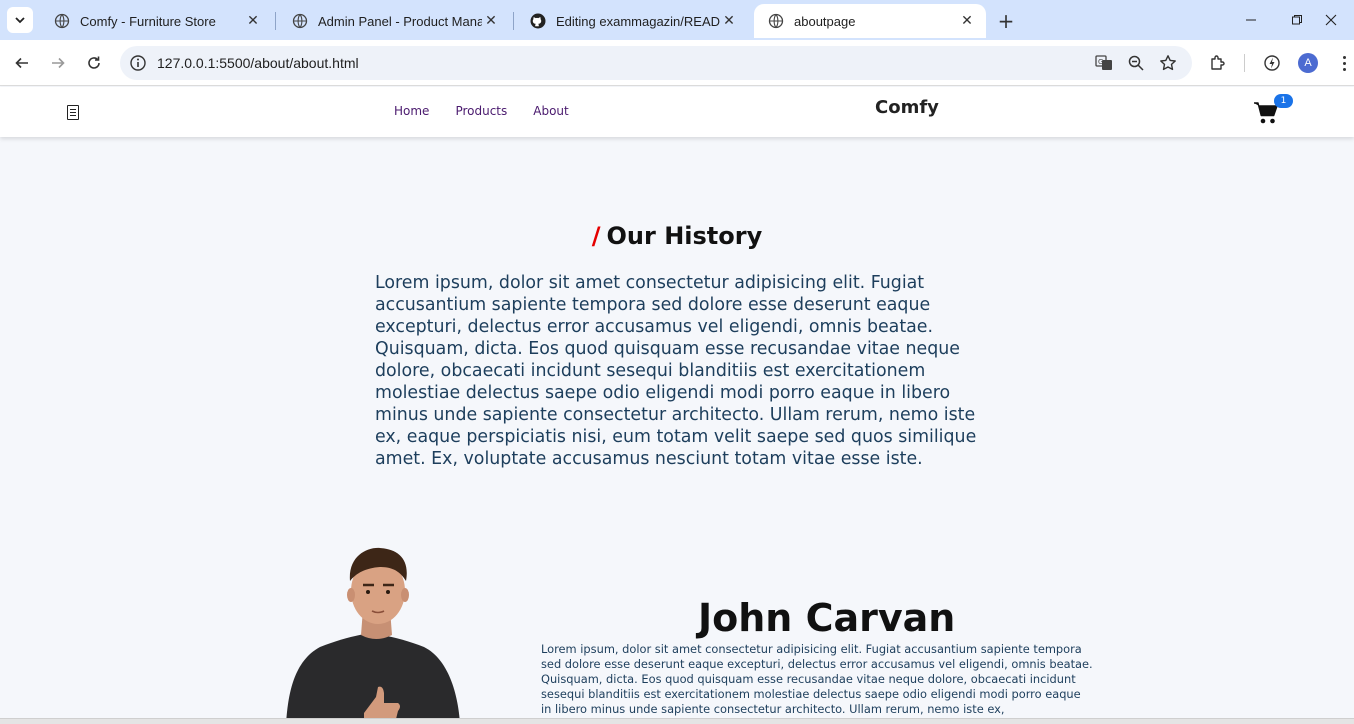 The width and height of the screenshot is (1354, 724). I want to click on heading-slash: /, so click(596, 236).